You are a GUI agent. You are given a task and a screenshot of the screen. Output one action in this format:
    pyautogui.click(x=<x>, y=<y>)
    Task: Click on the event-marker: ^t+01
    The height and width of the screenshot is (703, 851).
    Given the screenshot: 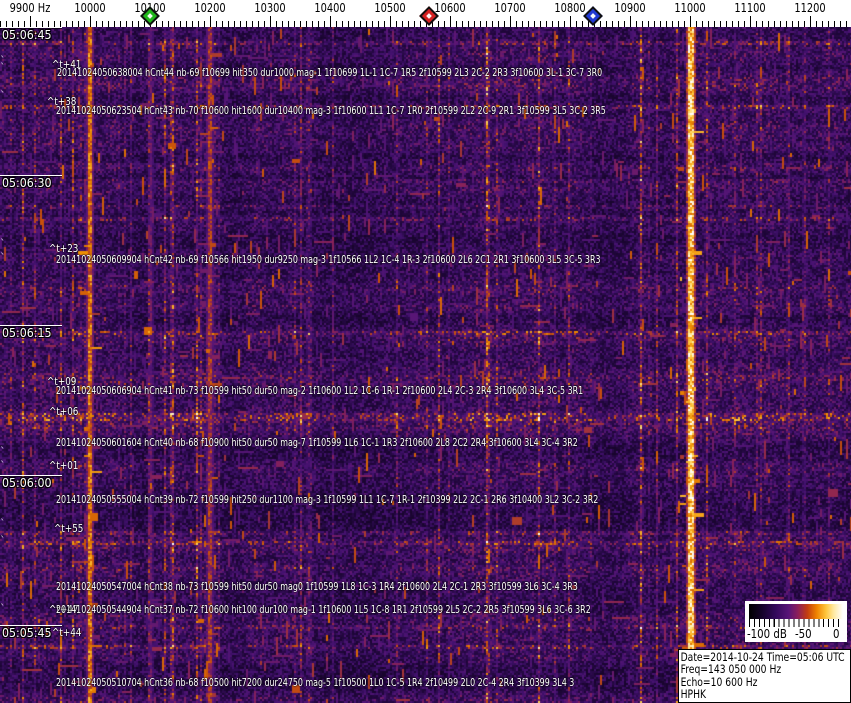 What is the action you would take?
    pyautogui.click(x=64, y=465)
    